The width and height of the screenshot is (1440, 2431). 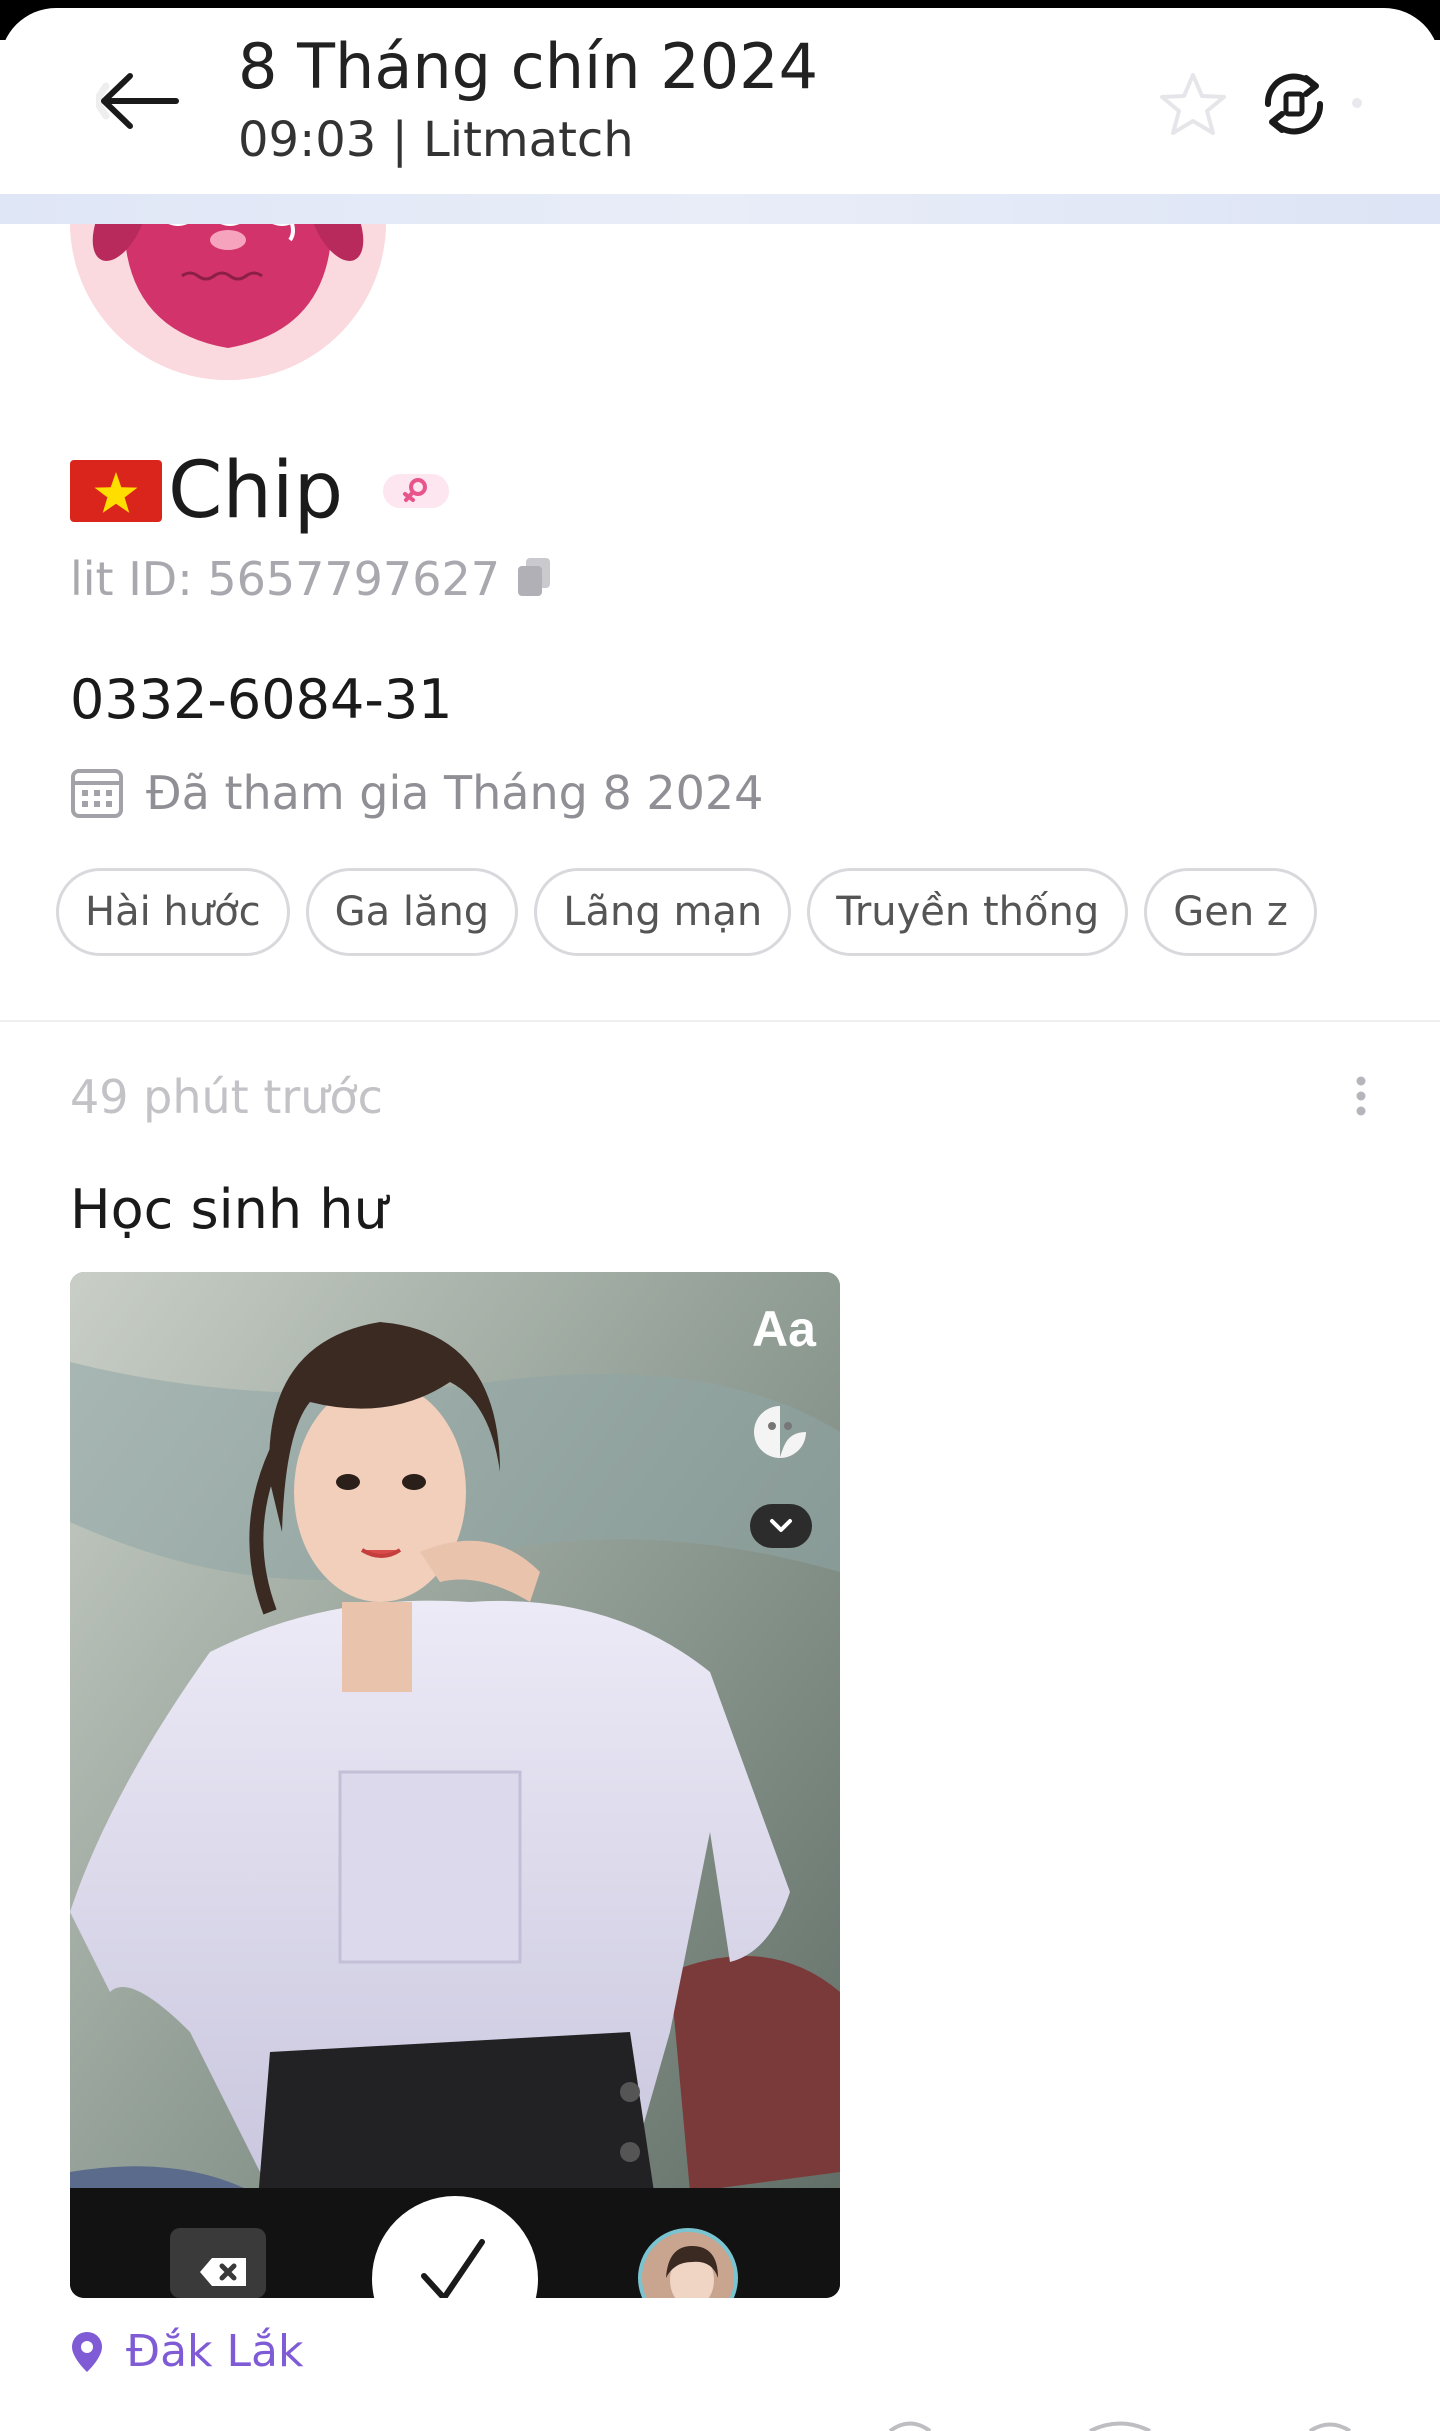 What do you see at coordinates (534, 579) in the screenshot?
I see `copy-icon` at bounding box center [534, 579].